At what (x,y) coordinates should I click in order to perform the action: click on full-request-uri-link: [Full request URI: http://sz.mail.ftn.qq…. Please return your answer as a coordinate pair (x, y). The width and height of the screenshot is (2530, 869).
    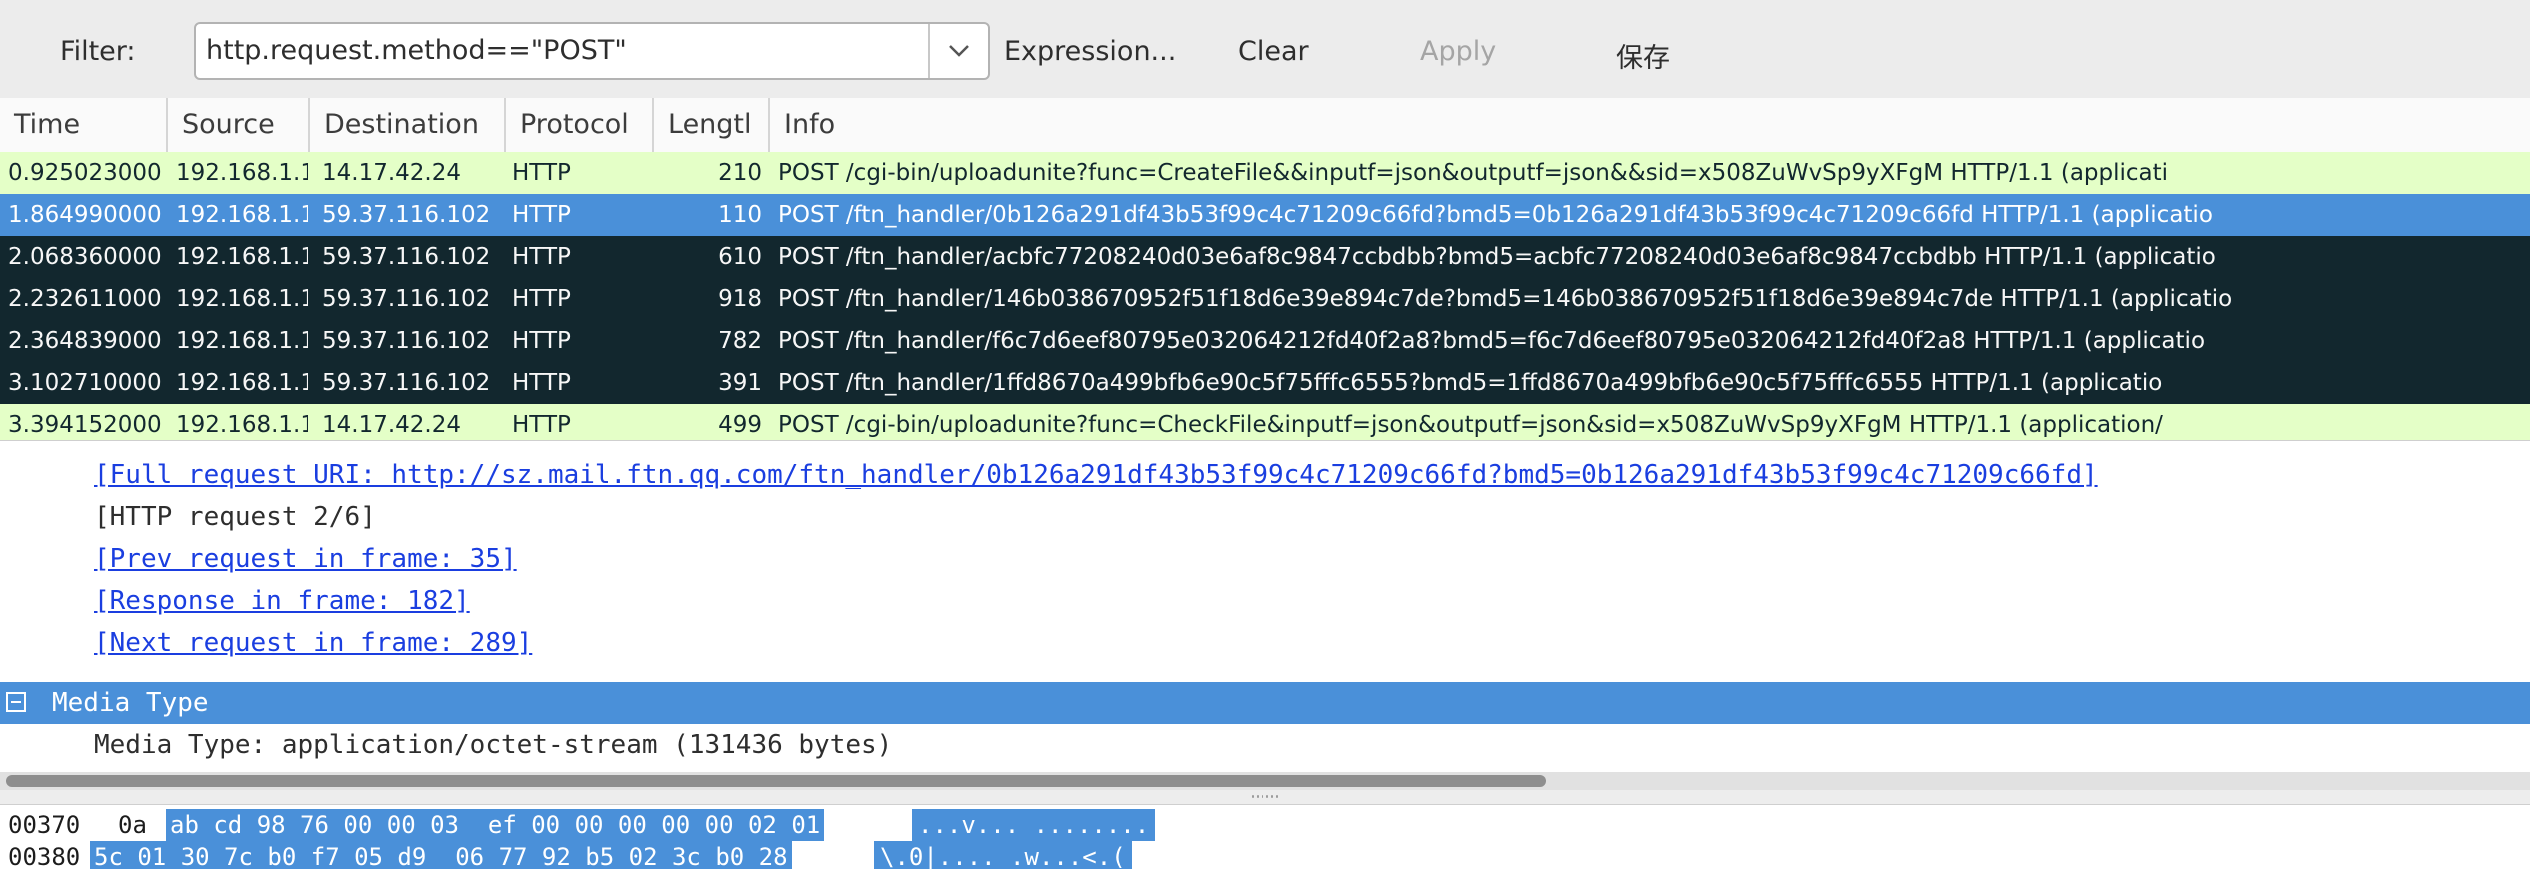
    Looking at the image, I should click on (1096, 475).